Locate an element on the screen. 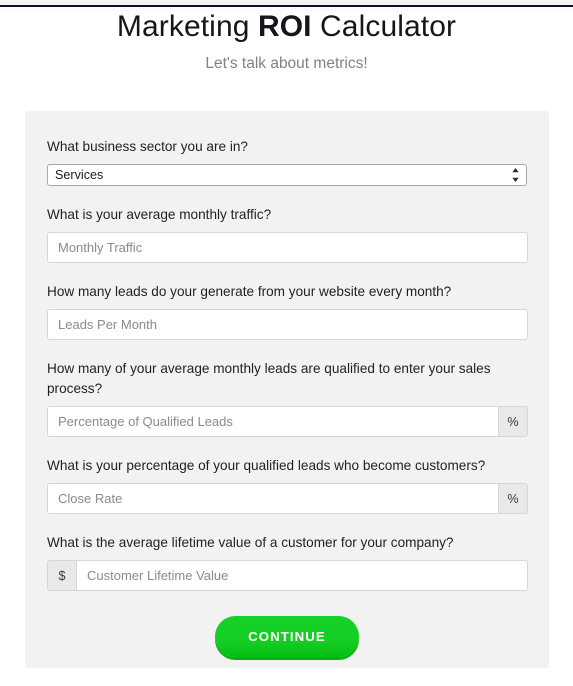  continue-button: CONTINUE is located at coordinates (287, 636).